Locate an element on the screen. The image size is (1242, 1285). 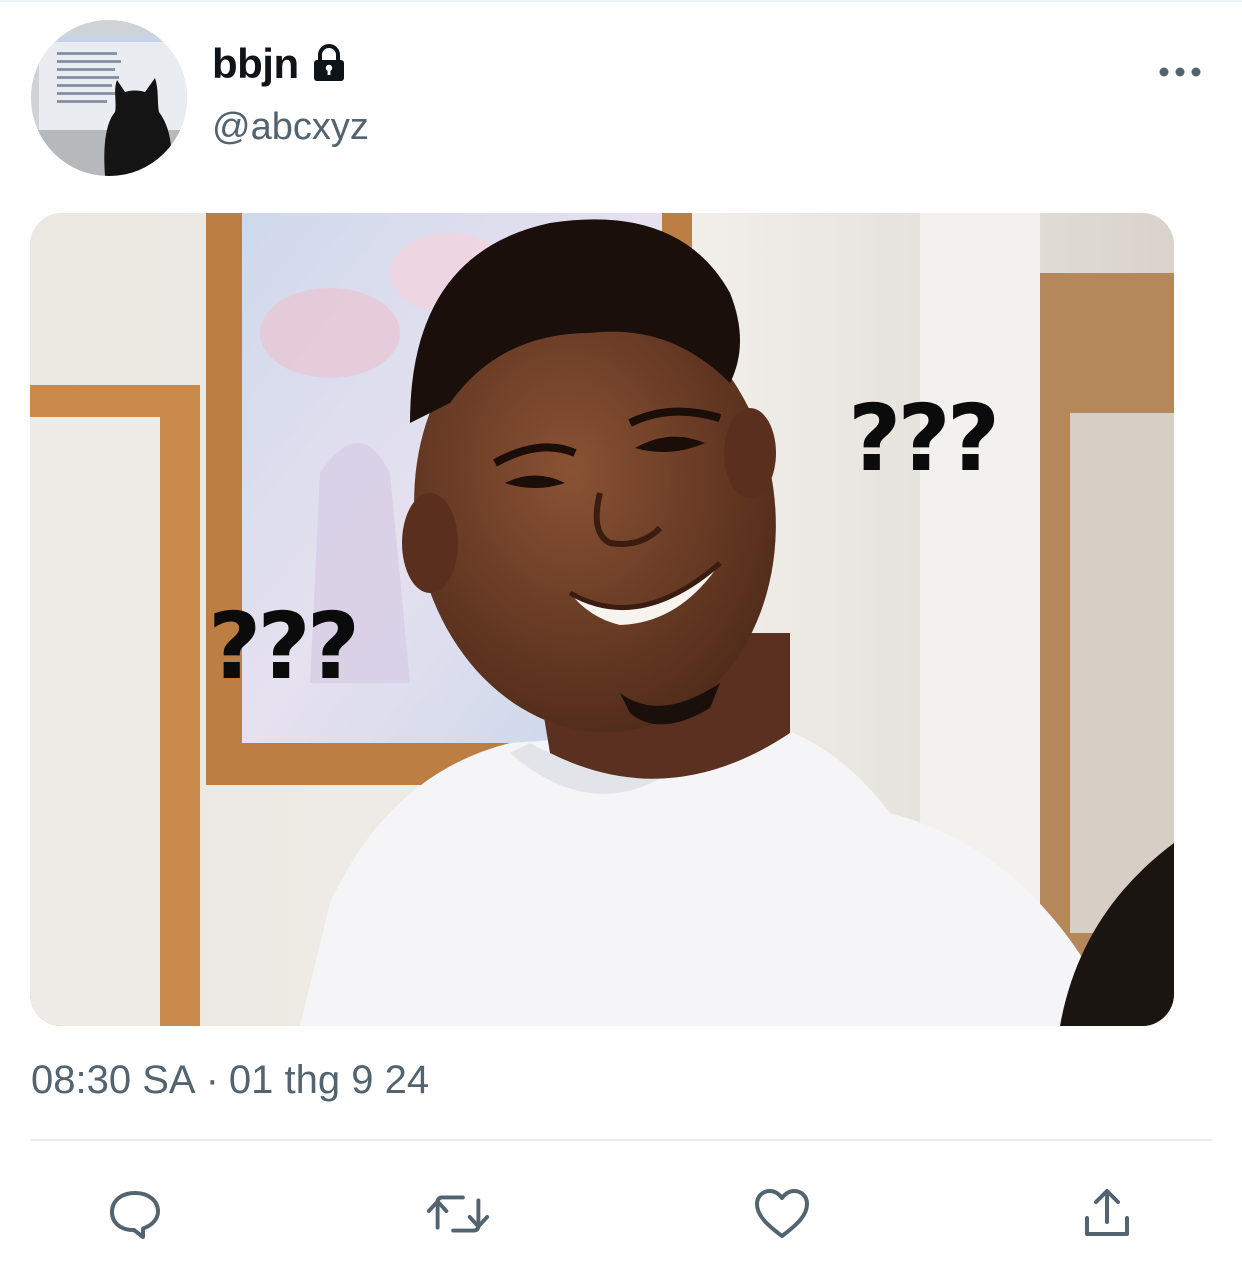
retweet-button is located at coordinates (458, 1214).